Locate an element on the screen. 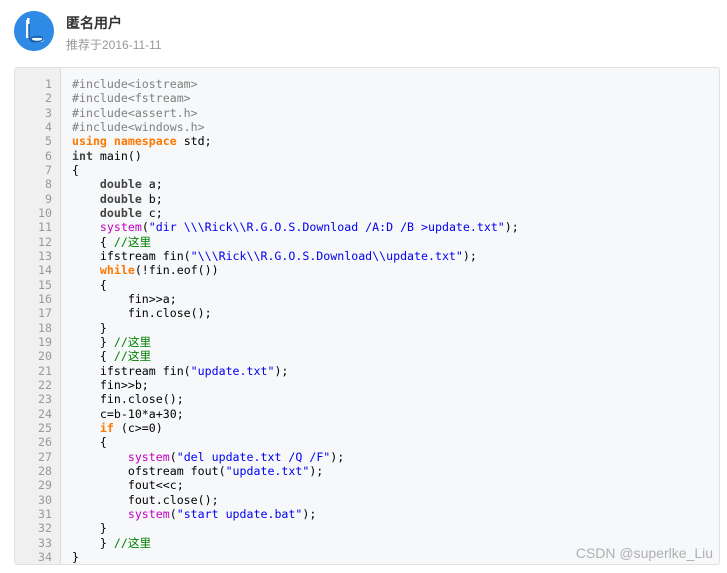  code-line: 16 fin>>a; is located at coordinates (367, 299).